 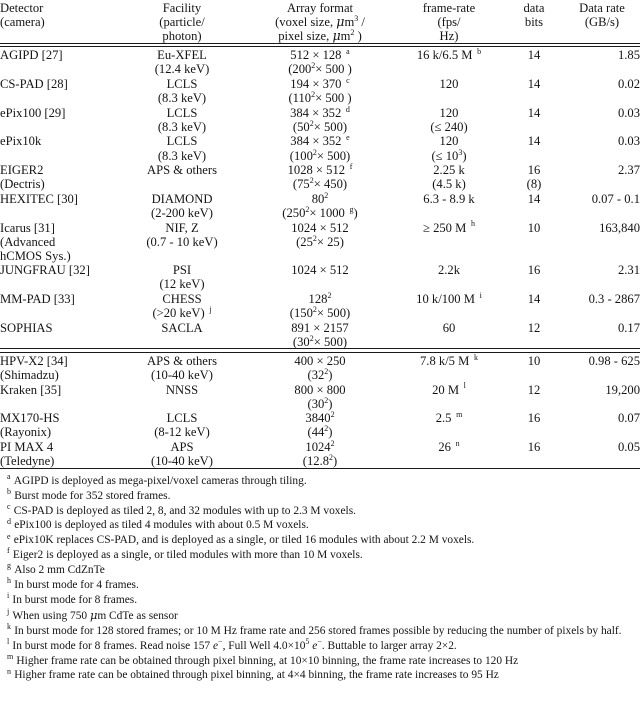 I want to click on data-bits-line: (8), so click(x=534, y=184).